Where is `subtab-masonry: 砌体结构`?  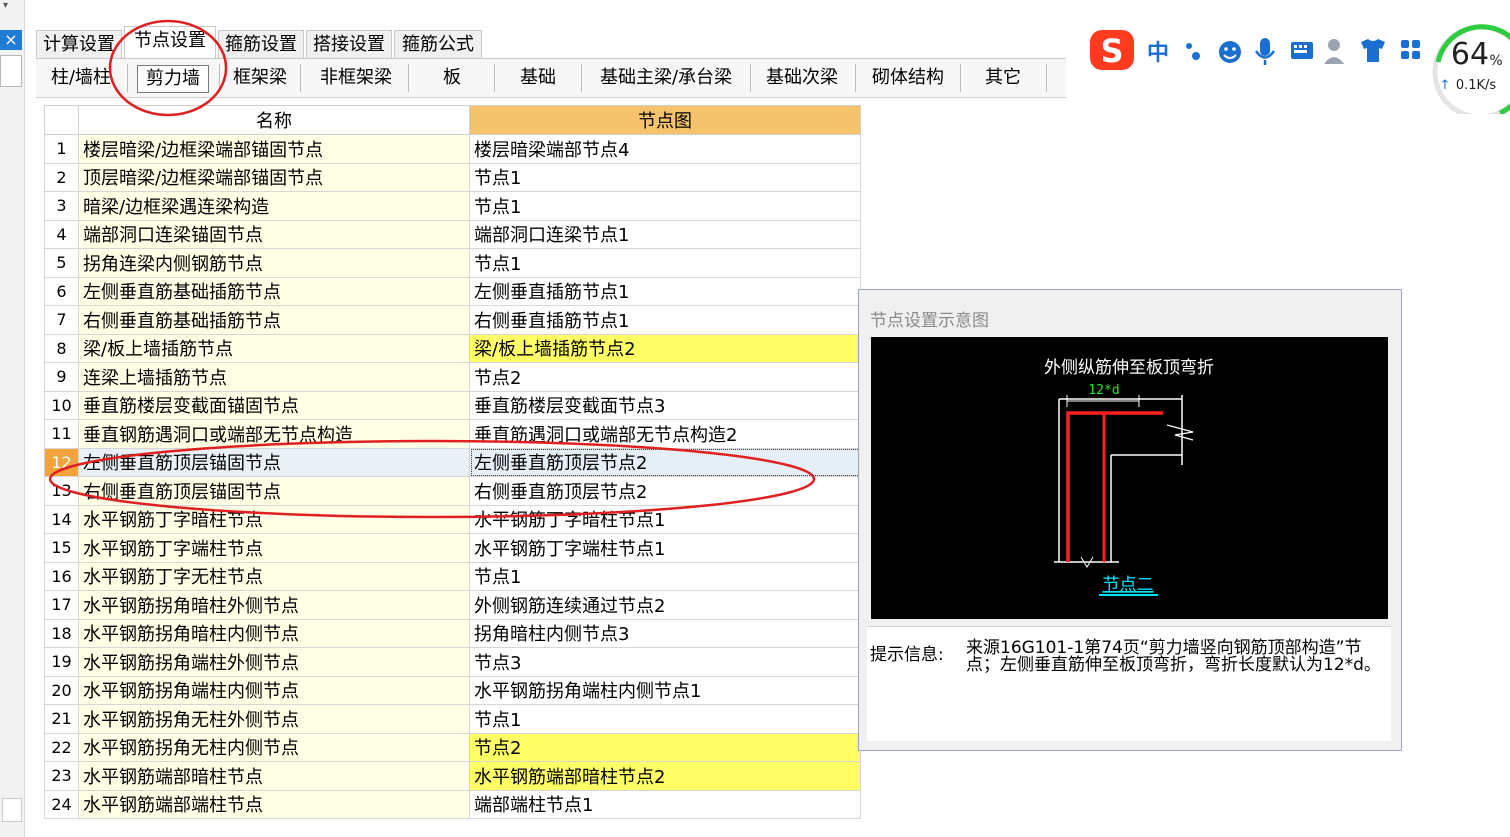
subtab-masonry: 砌体结构 is located at coordinates (908, 78).